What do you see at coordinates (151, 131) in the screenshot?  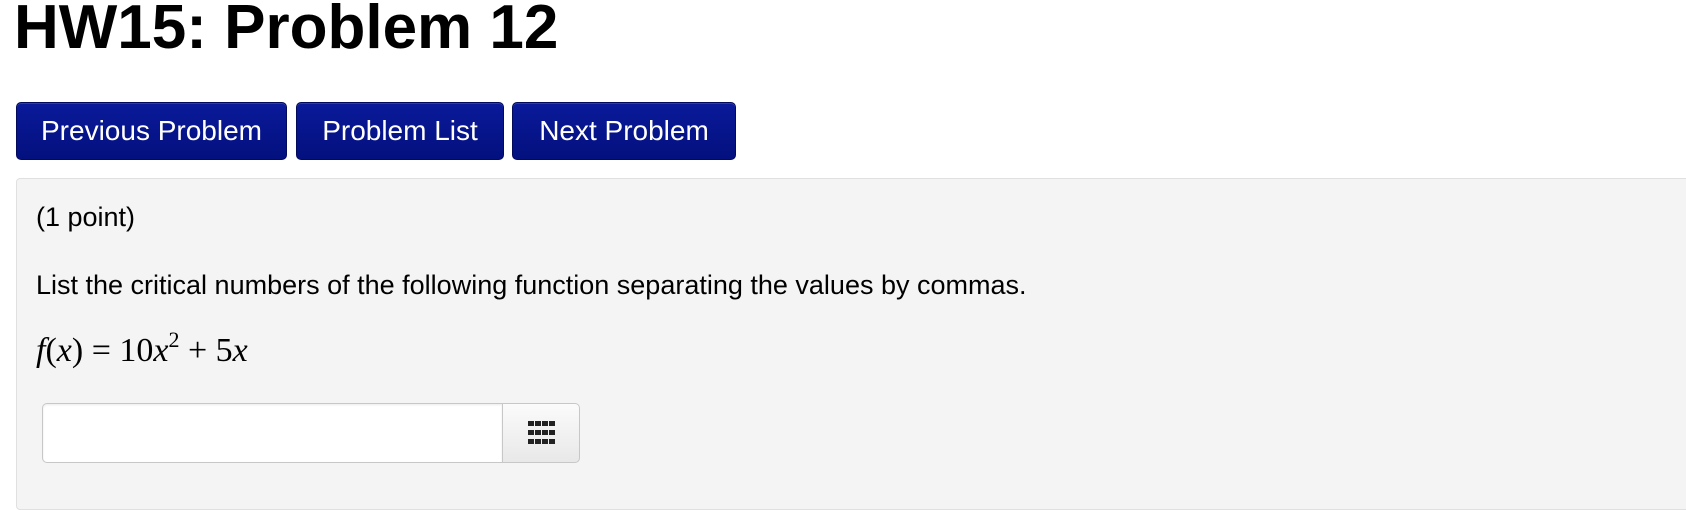 I see `previous-problem-button: Previous Problem` at bounding box center [151, 131].